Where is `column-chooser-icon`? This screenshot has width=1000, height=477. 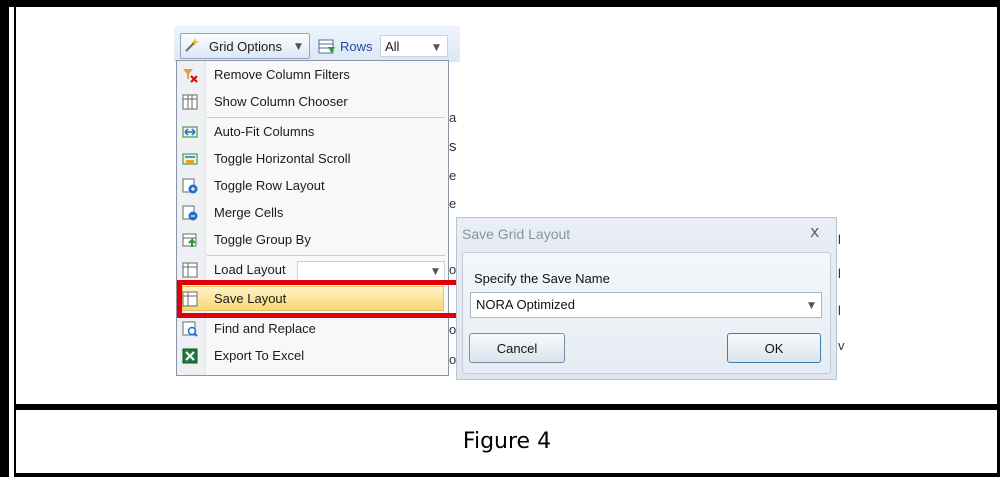 column-chooser-icon is located at coordinates (190, 102).